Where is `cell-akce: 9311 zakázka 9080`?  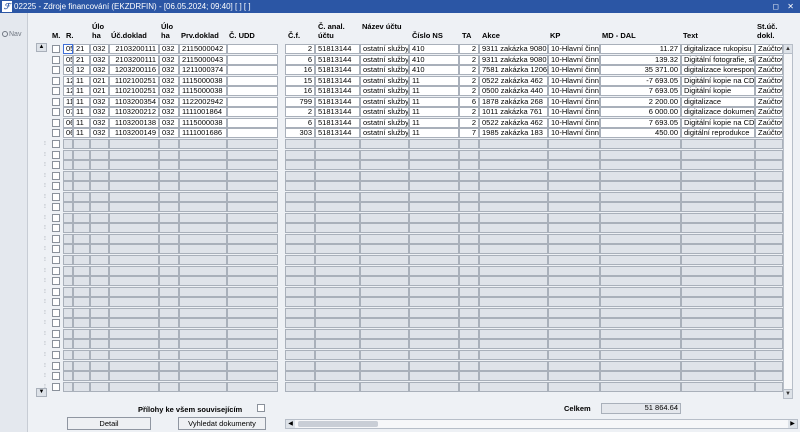 cell-akce: 9311 zakázka 9080 is located at coordinates (513, 60).